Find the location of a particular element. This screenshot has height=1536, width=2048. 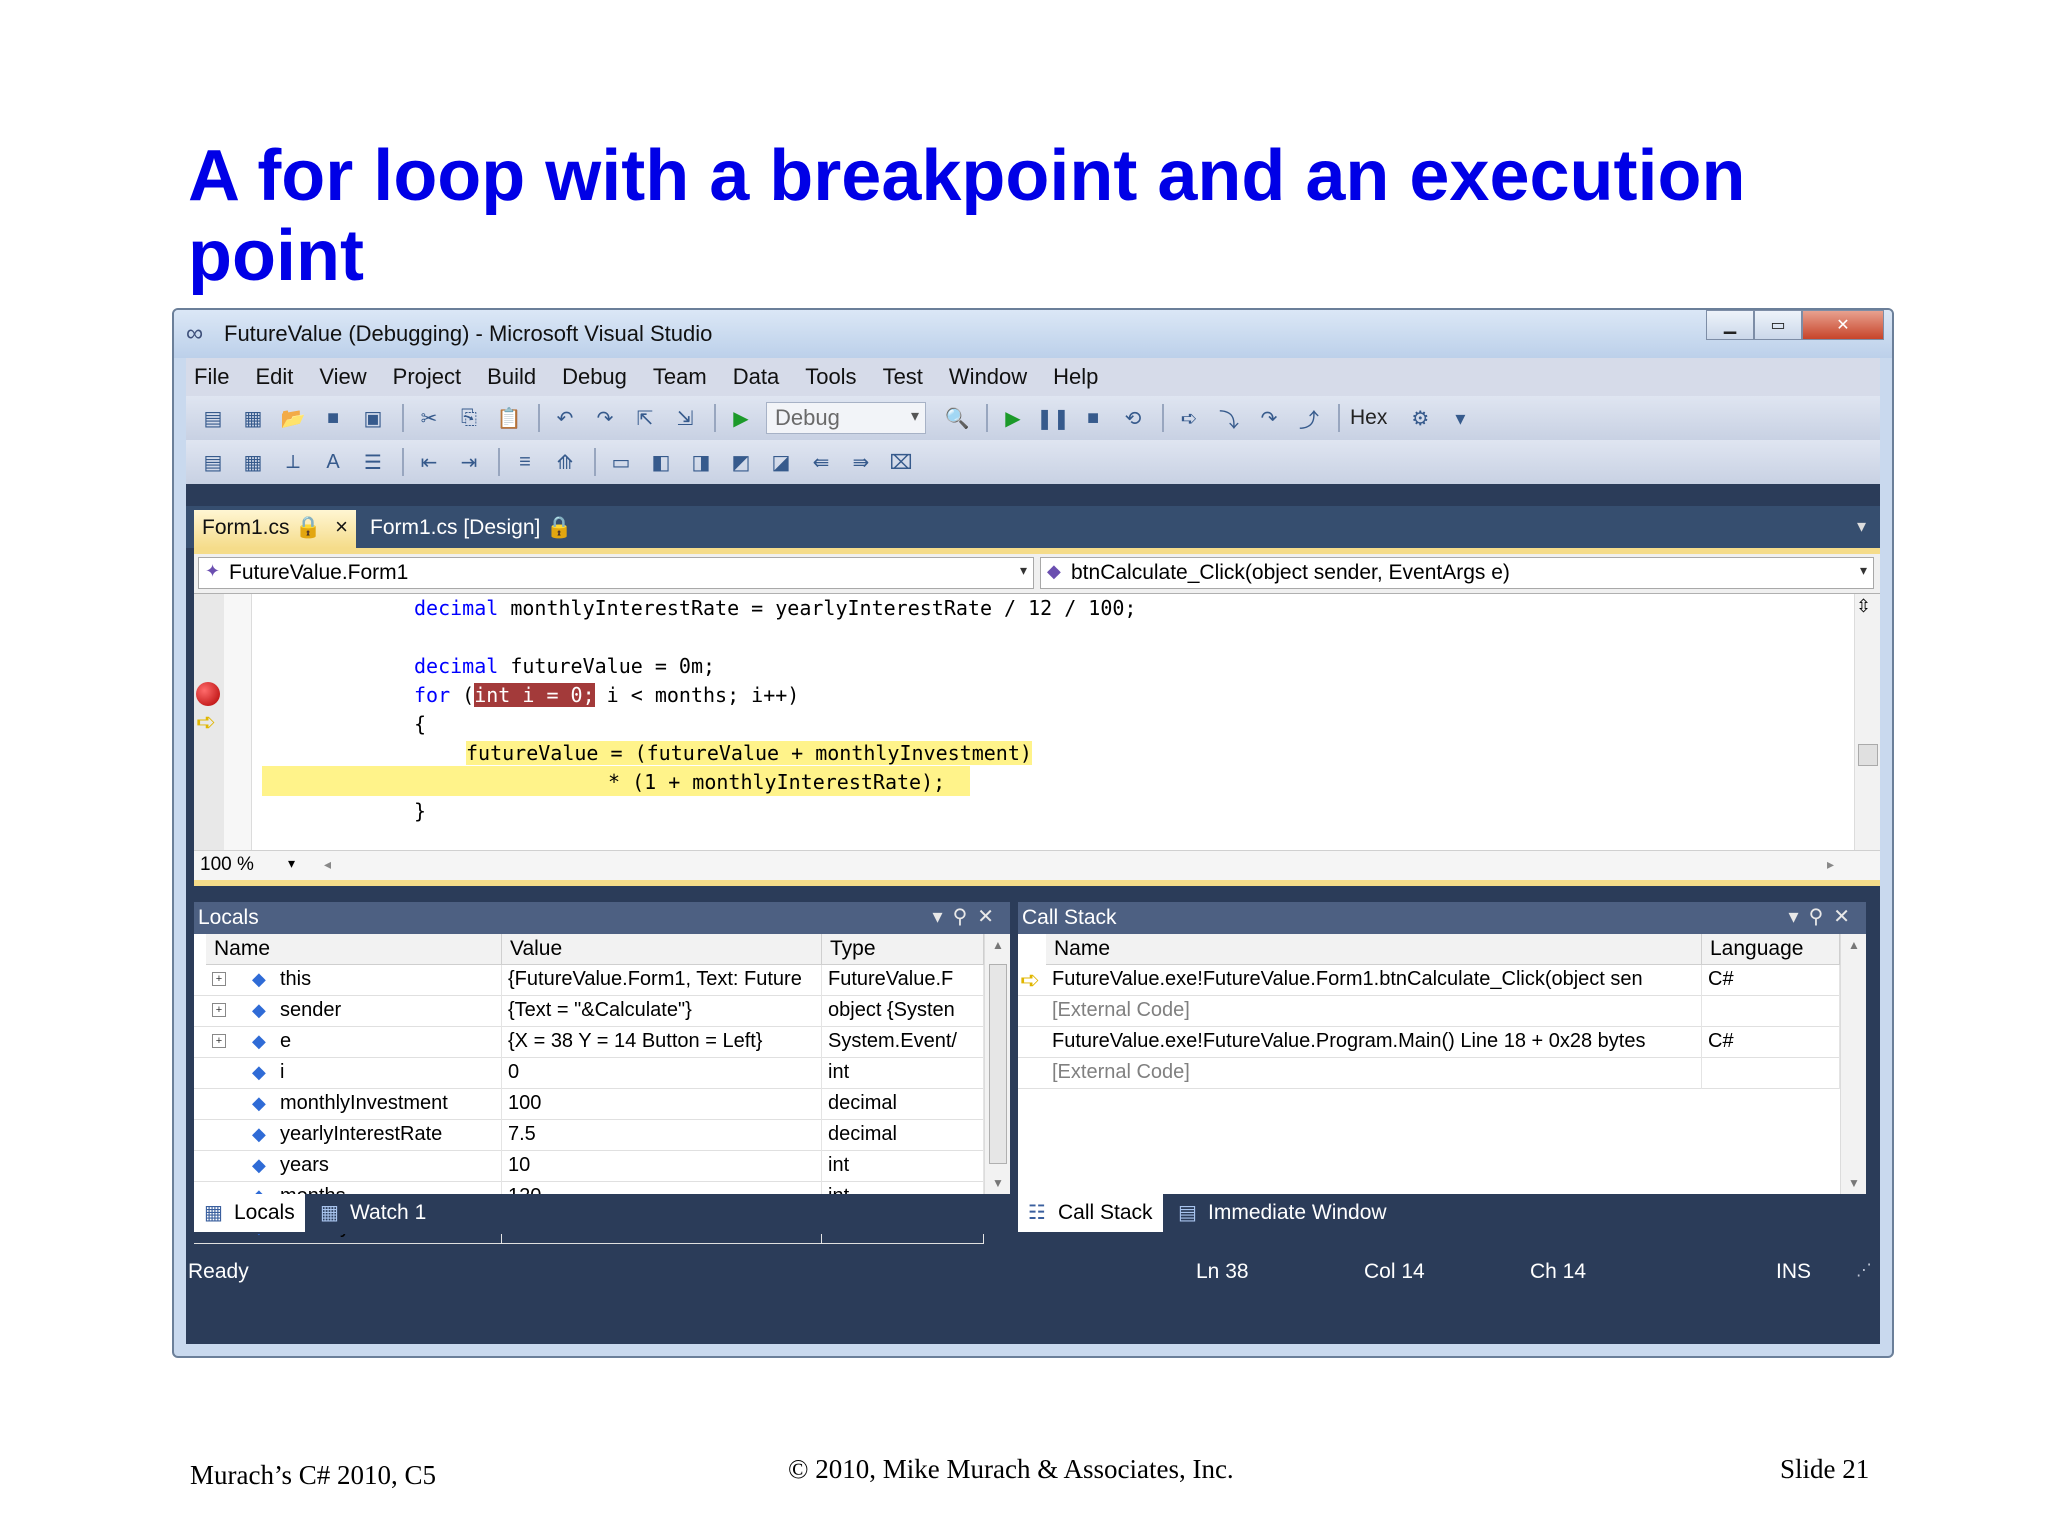

menu-data: Data is located at coordinates (756, 377).